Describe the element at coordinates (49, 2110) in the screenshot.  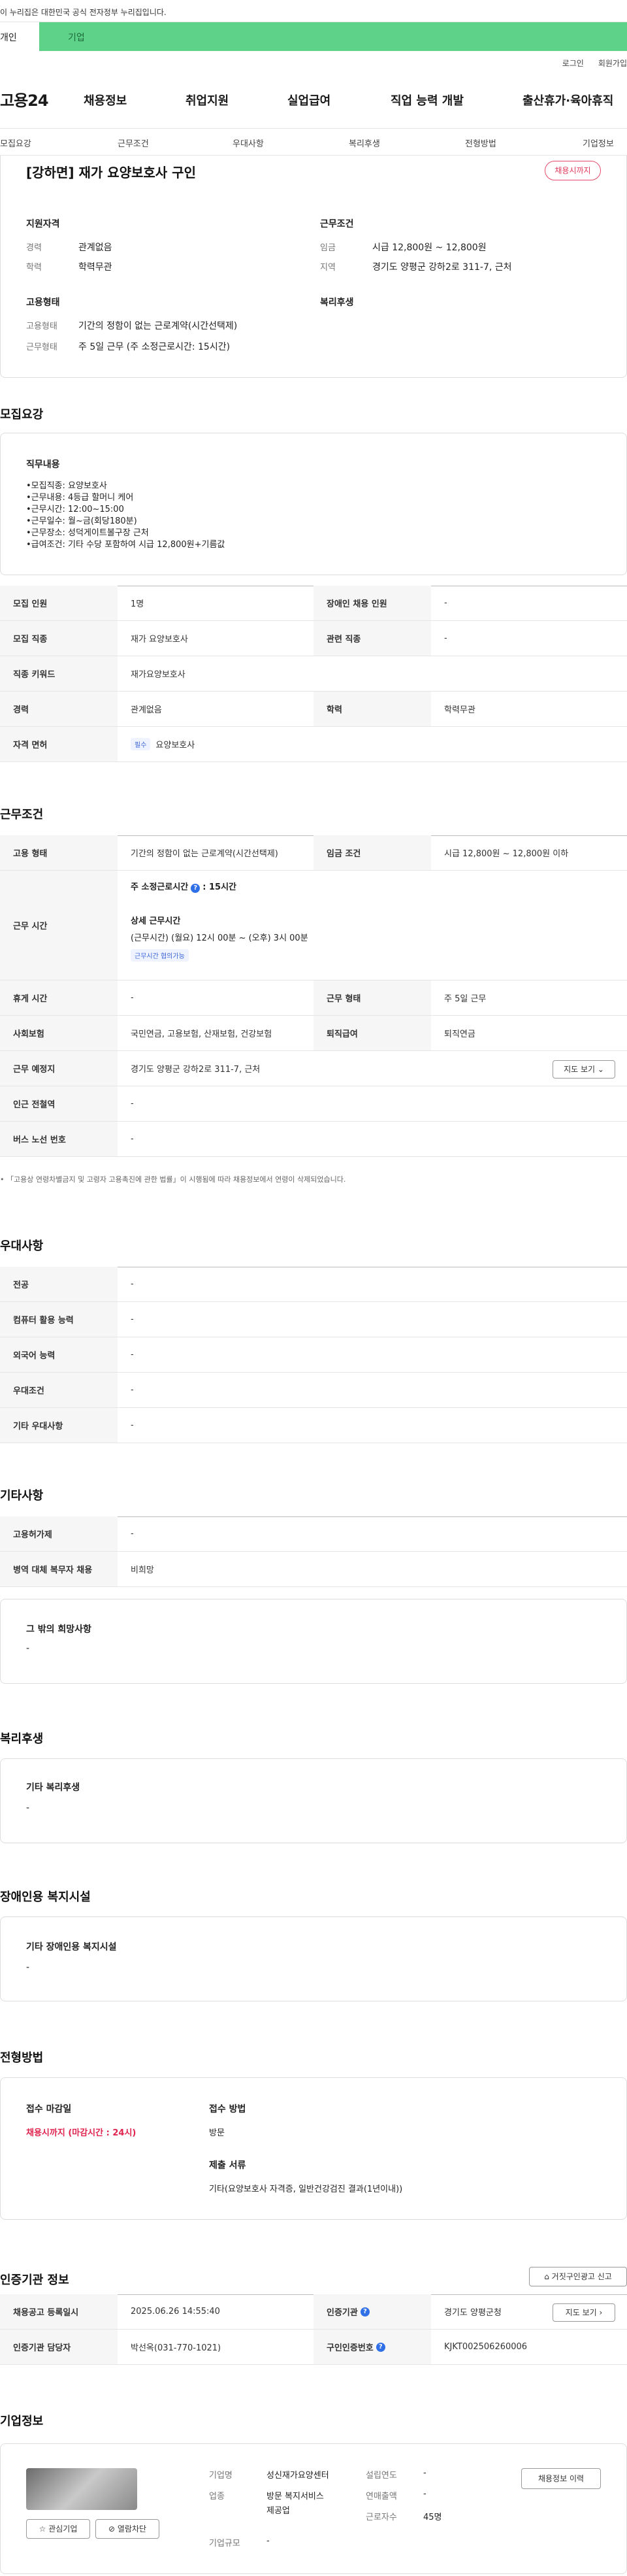
I see `deadline-heading: 접수 마감일` at that location.